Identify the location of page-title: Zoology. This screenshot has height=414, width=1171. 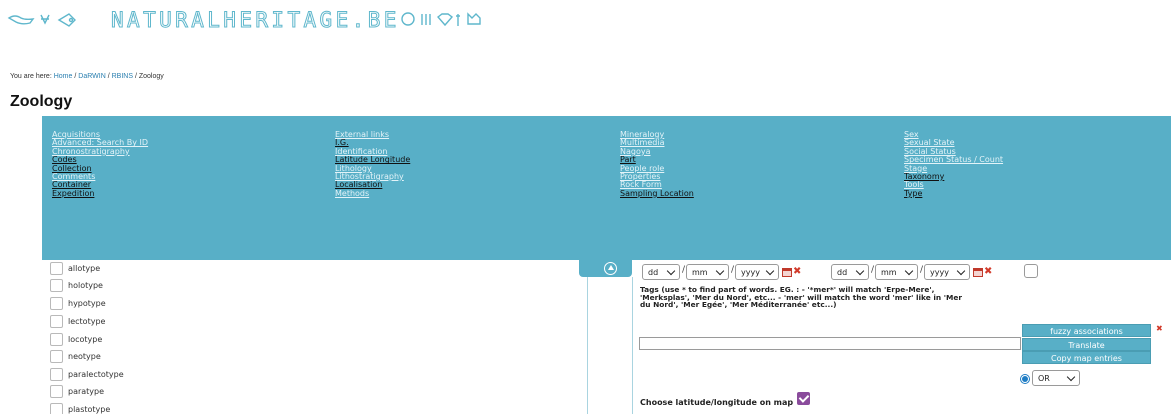
(41, 101).